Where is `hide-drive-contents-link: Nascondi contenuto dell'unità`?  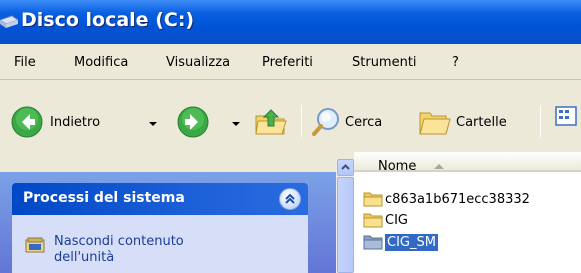
hide-drive-contents-link: Nascondi contenuto dell'unità is located at coordinates (164, 250).